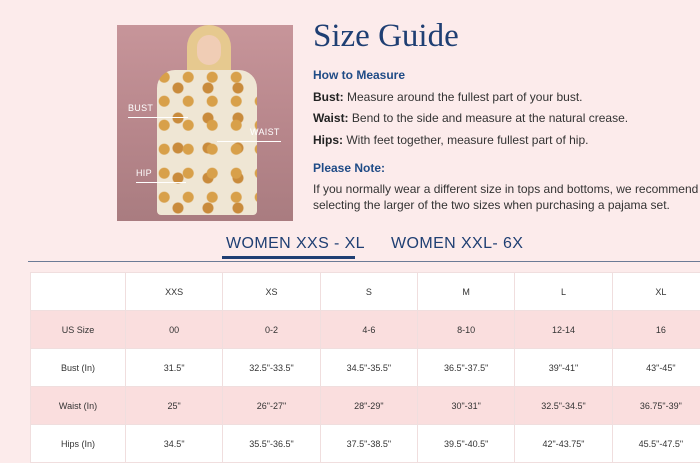 The width and height of the screenshot is (700, 463). Describe the element at coordinates (207, 142) in the screenshot. I see `pajama-shirt` at that location.